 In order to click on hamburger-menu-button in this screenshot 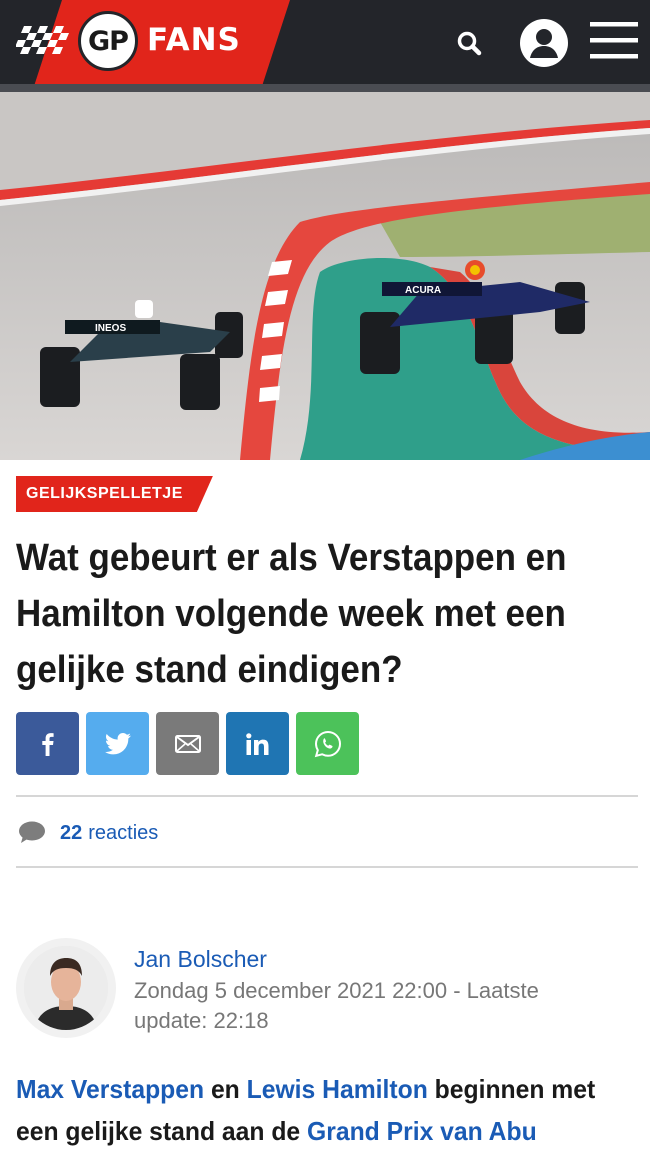, I will do `click(615, 41)`.